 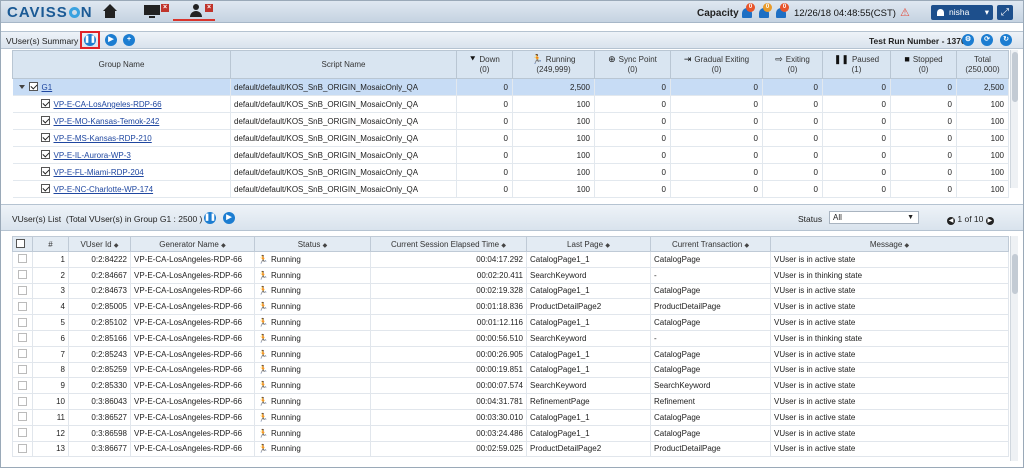 What do you see at coordinates (104, 189) in the screenshot?
I see `generator-link: VP-E-NC-Charlotte-WP-174` at bounding box center [104, 189].